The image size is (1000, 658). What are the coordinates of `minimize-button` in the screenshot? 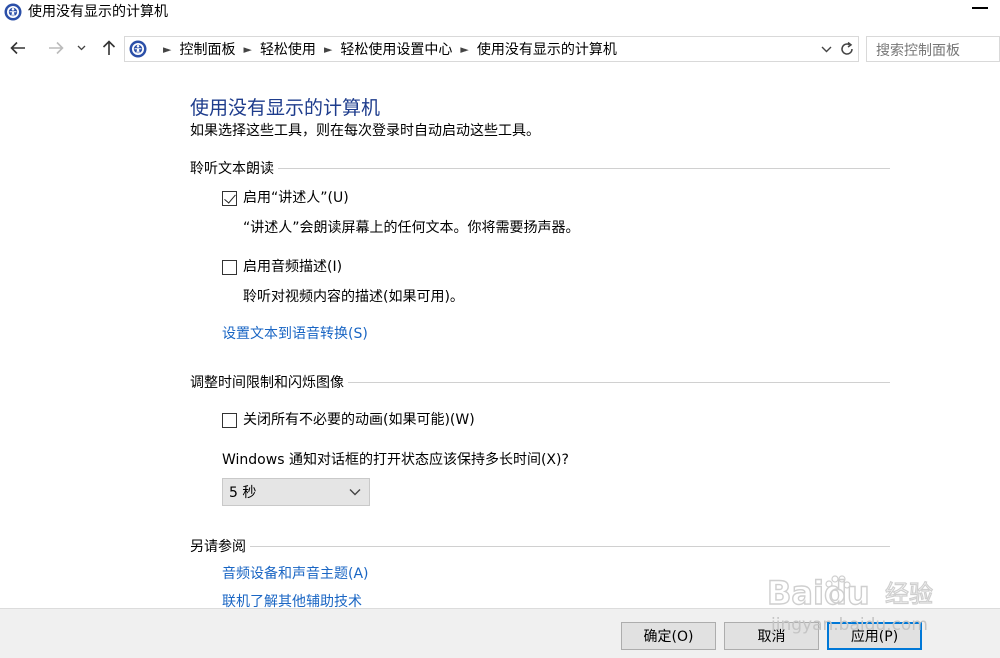 It's located at (980, 8).